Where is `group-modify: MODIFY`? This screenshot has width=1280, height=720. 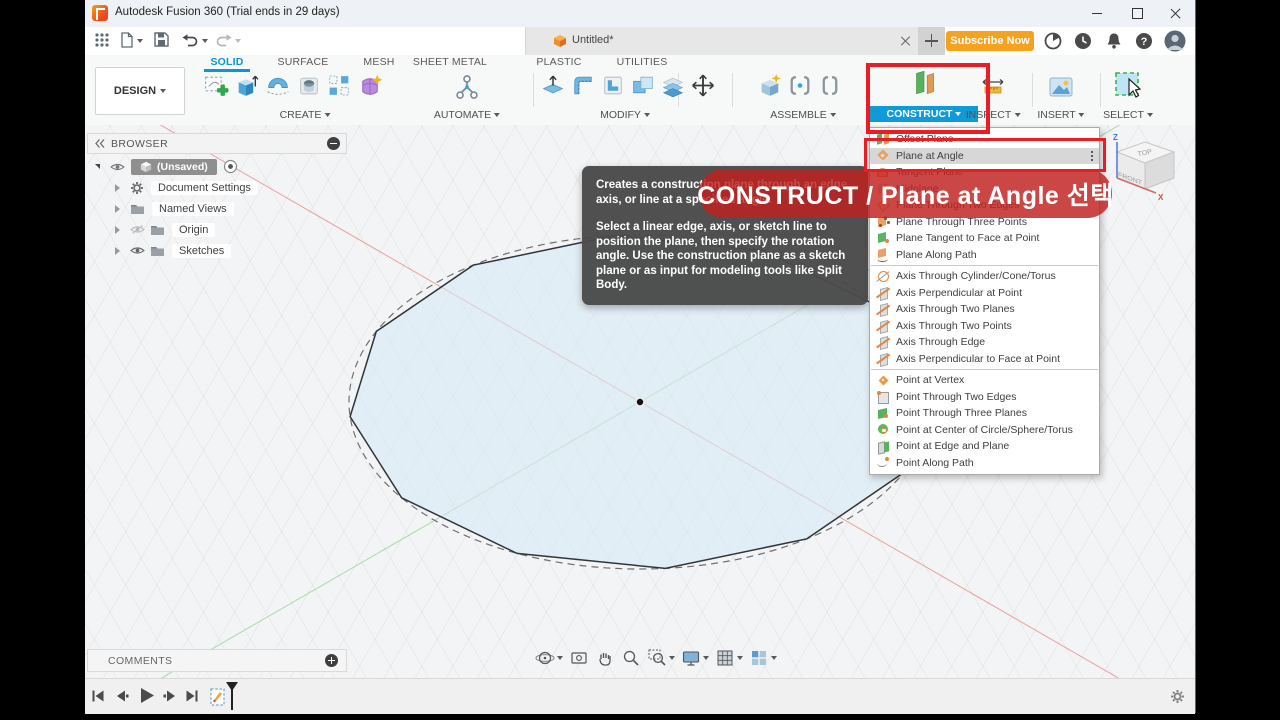
group-modify: MODIFY is located at coordinates (625, 115).